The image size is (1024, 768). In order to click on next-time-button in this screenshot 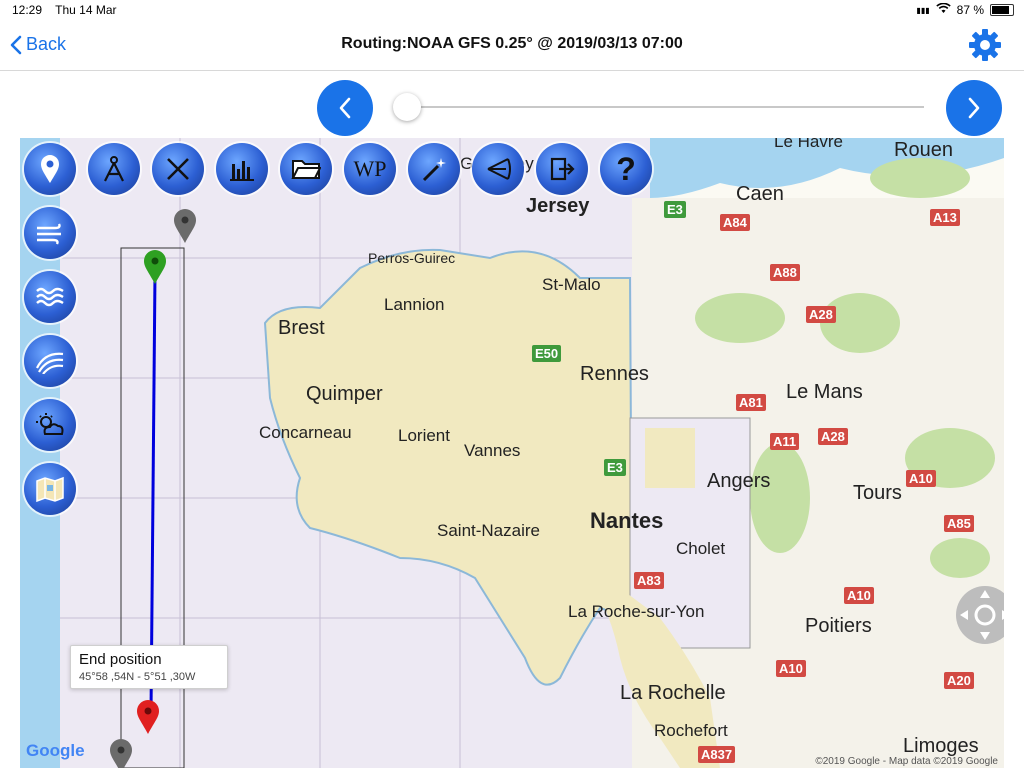, I will do `click(974, 108)`.